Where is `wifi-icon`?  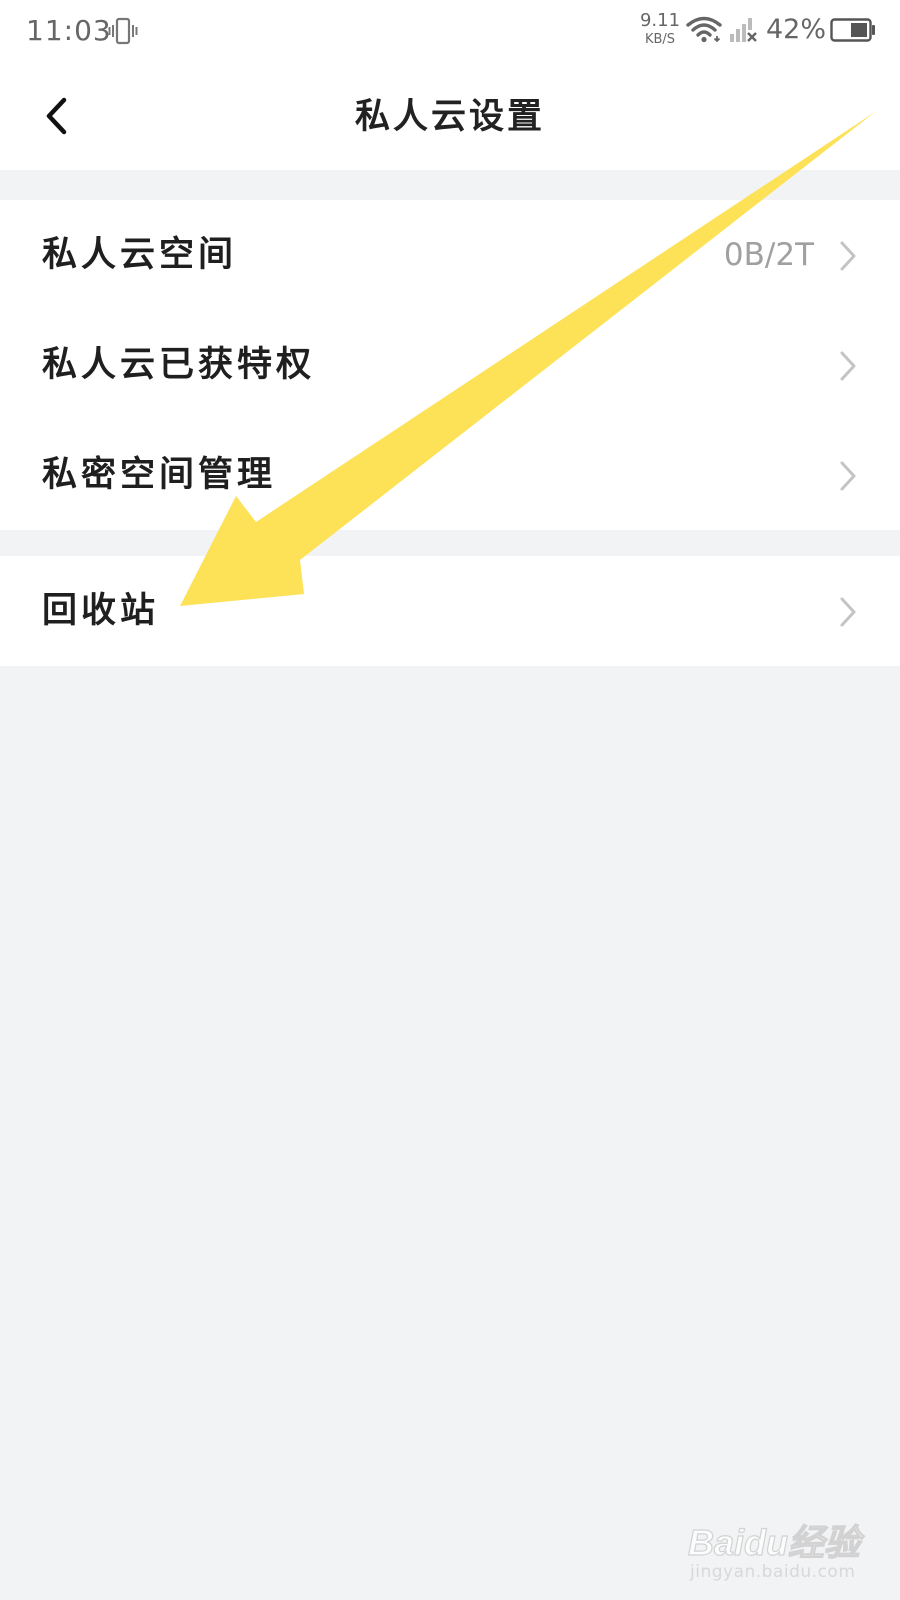
wifi-icon is located at coordinates (704, 29).